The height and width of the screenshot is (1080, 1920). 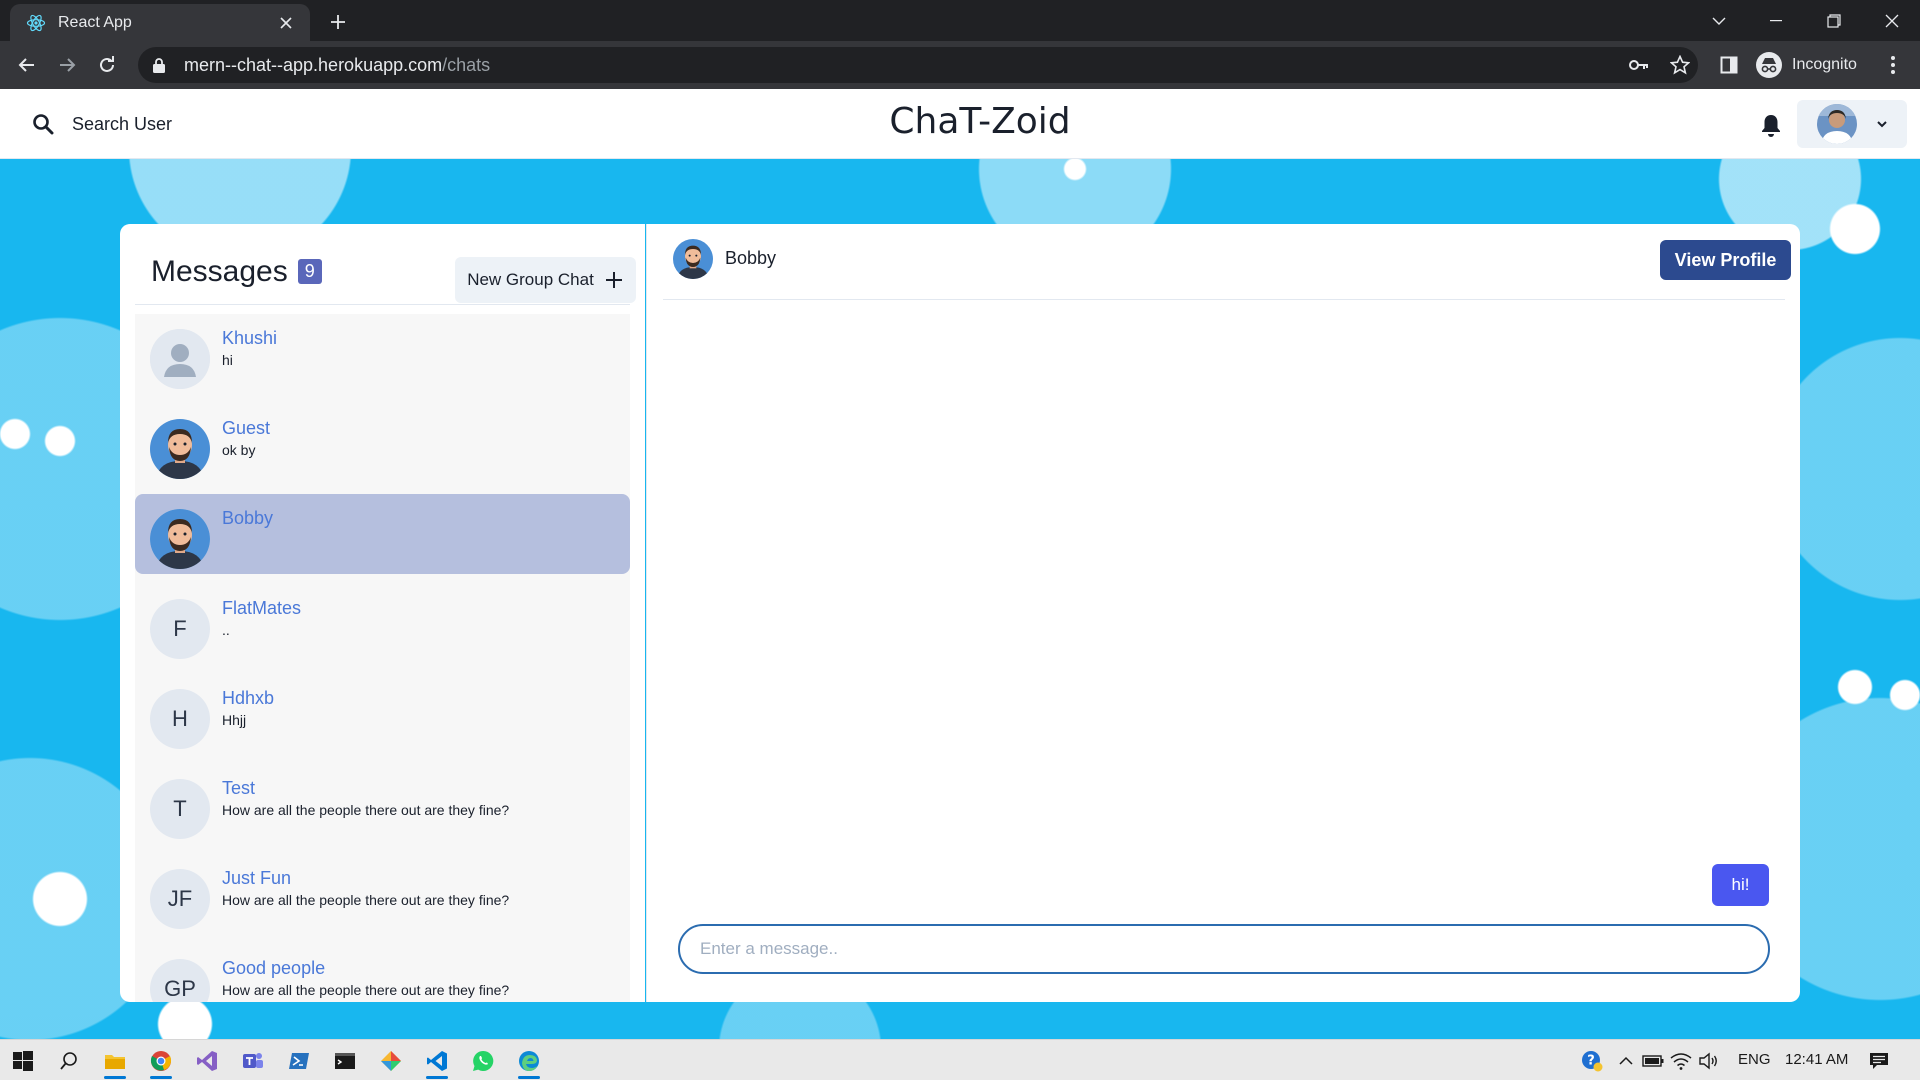 What do you see at coordinates (529, 1060) in the screenshot?
I see `edge-icon` at bounding box center [529, 1060].